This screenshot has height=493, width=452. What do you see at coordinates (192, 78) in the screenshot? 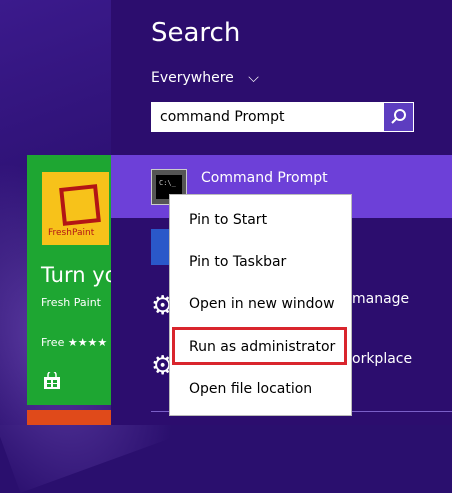
I see `search-scope-label: Everywhere` at bounding box center [192, 78].